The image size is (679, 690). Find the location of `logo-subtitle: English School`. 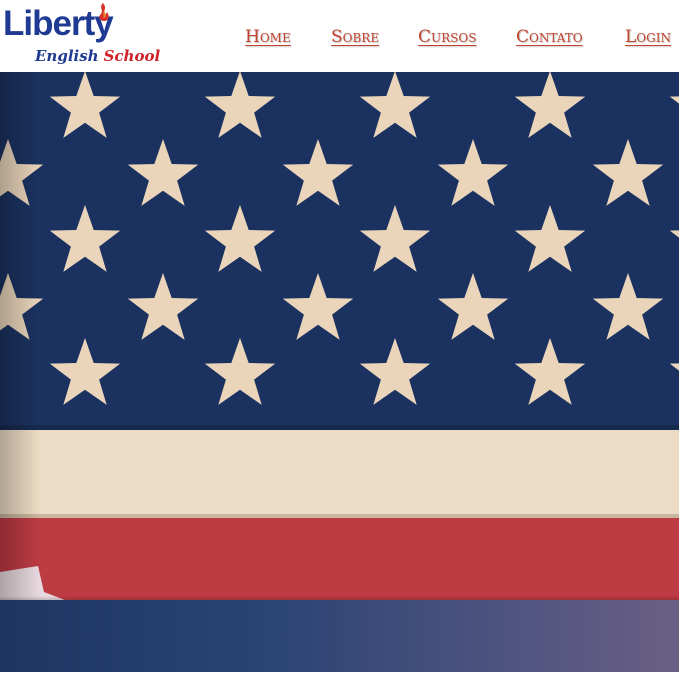

logo-subtitle: English School is located at coordinates (97, 56).